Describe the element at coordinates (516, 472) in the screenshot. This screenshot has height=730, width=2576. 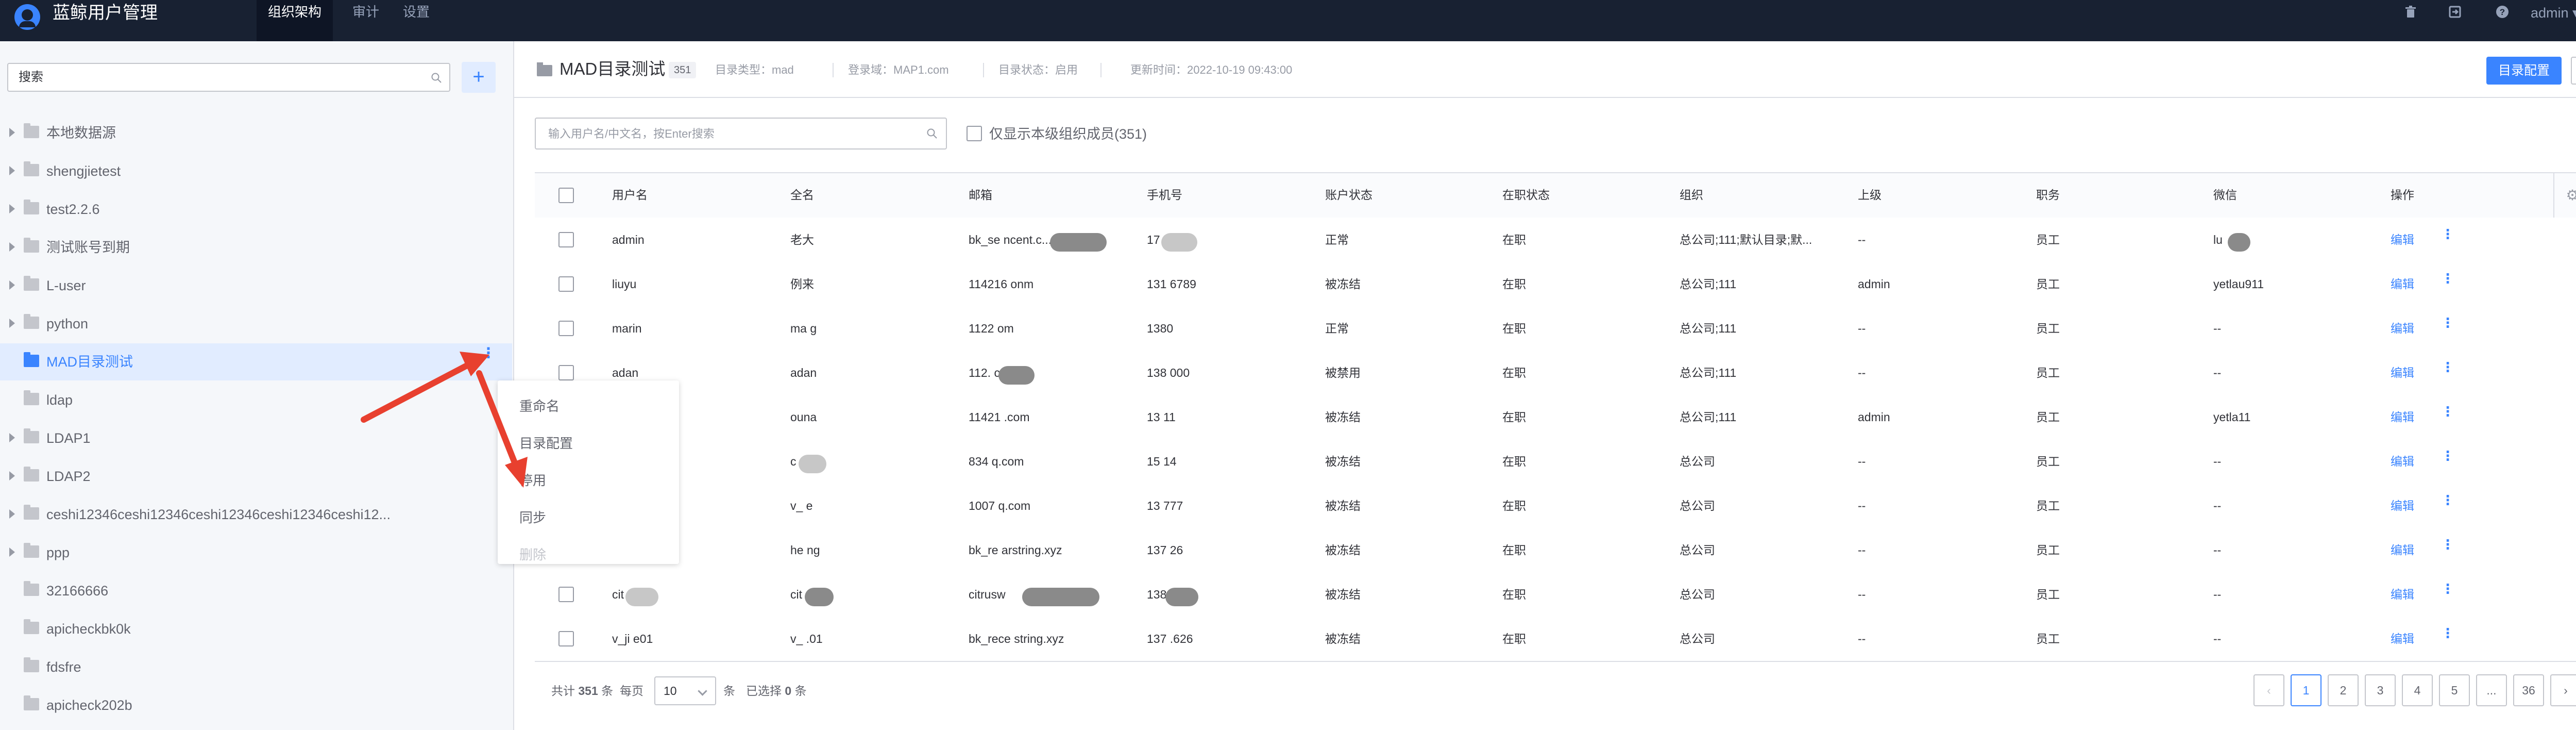
I see `annotation-arrowhead` at that location.